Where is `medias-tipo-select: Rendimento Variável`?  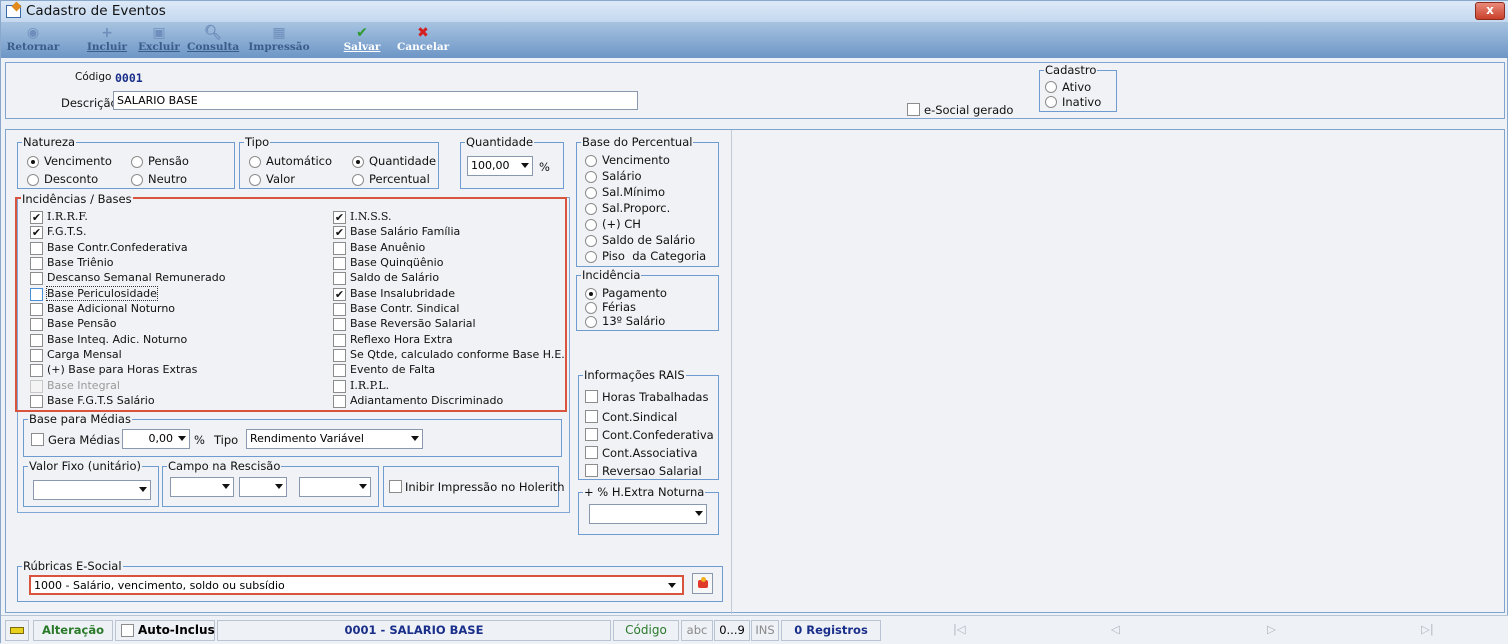 medias-tipo-select: Rendimento Variável is located at coordinates (334, 439).